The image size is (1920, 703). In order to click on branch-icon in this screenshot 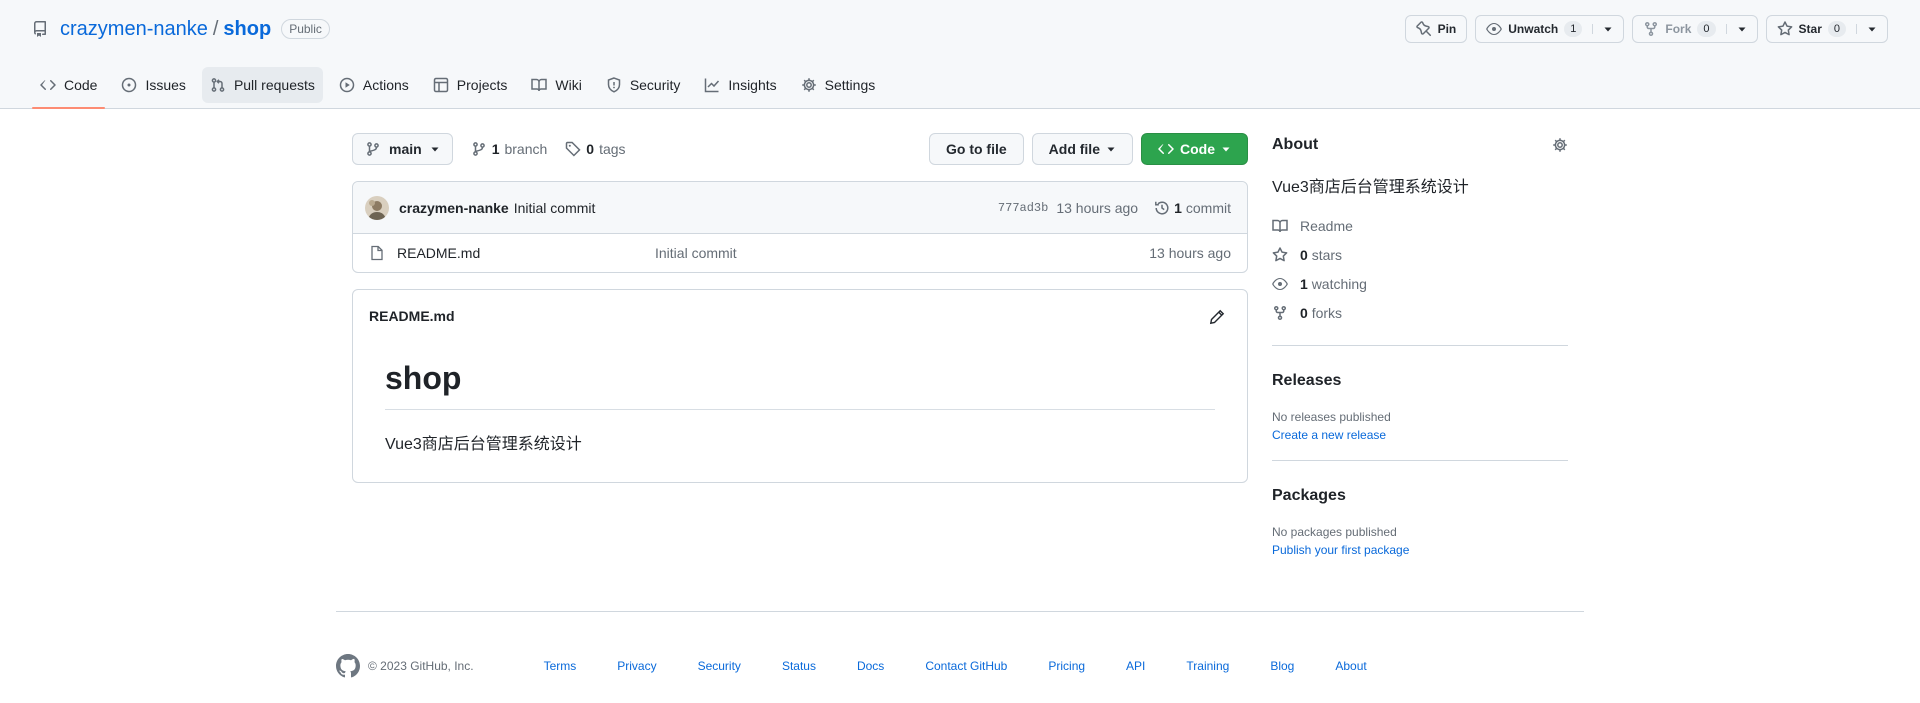, I will do `click(479, 149)`.